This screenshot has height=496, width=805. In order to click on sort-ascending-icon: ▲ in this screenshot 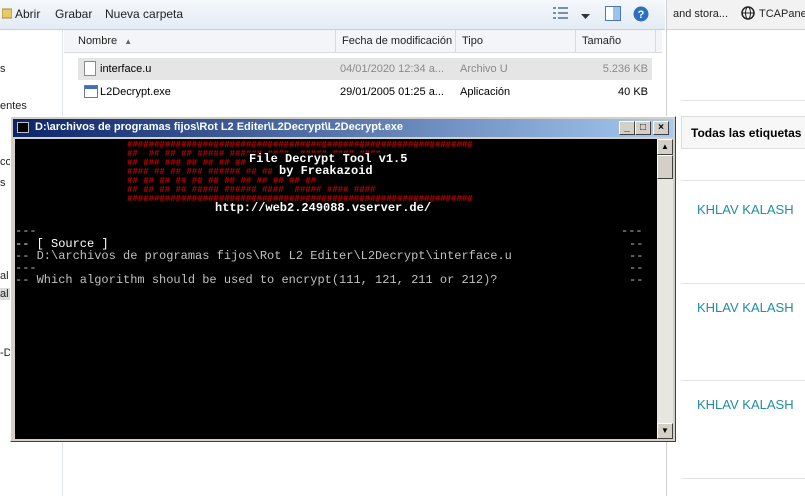, I will do `click(128, 41)`.